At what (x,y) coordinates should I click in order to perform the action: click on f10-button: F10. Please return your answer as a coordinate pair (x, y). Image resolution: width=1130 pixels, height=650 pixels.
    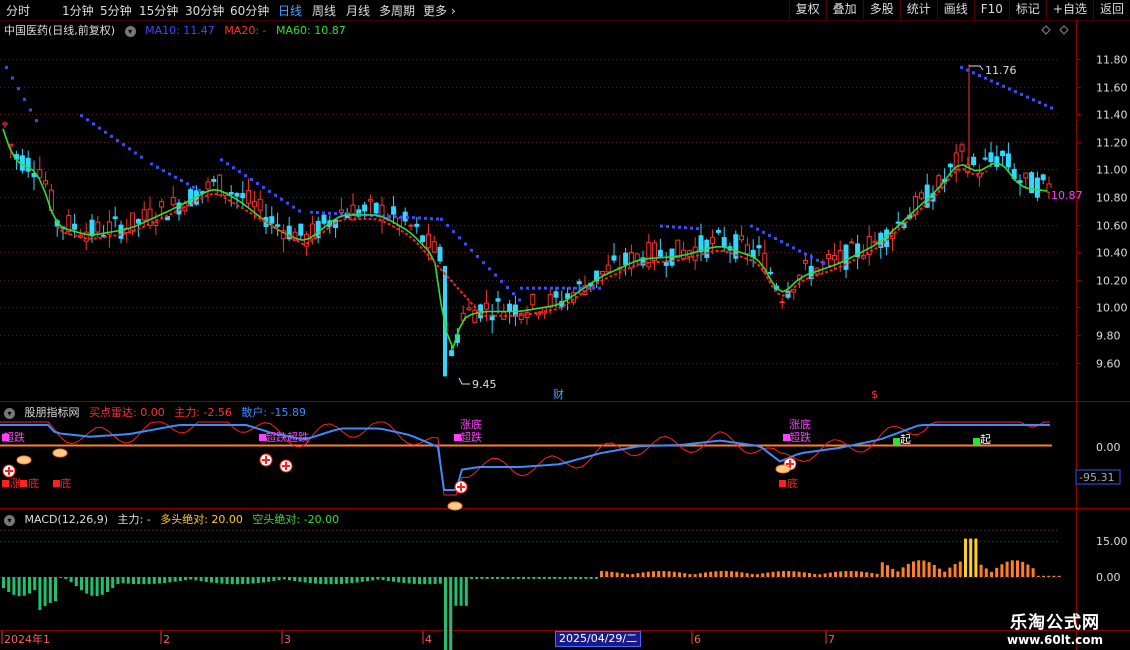
    Looking at the image, I should click on (991, 9).